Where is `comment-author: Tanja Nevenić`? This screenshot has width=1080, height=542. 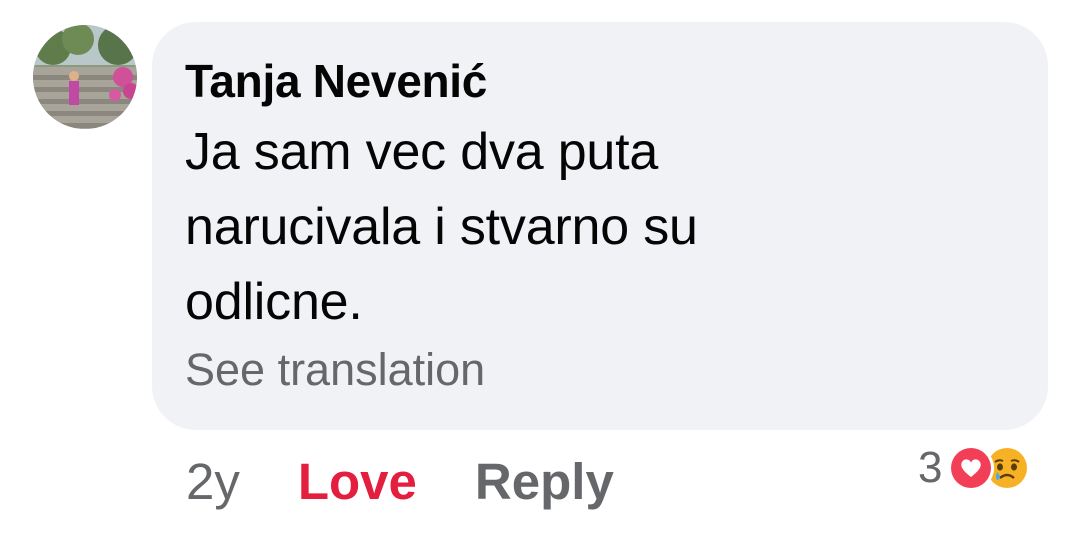
comment-author: Tanja Nevenić is located at coordinates (599, 81).